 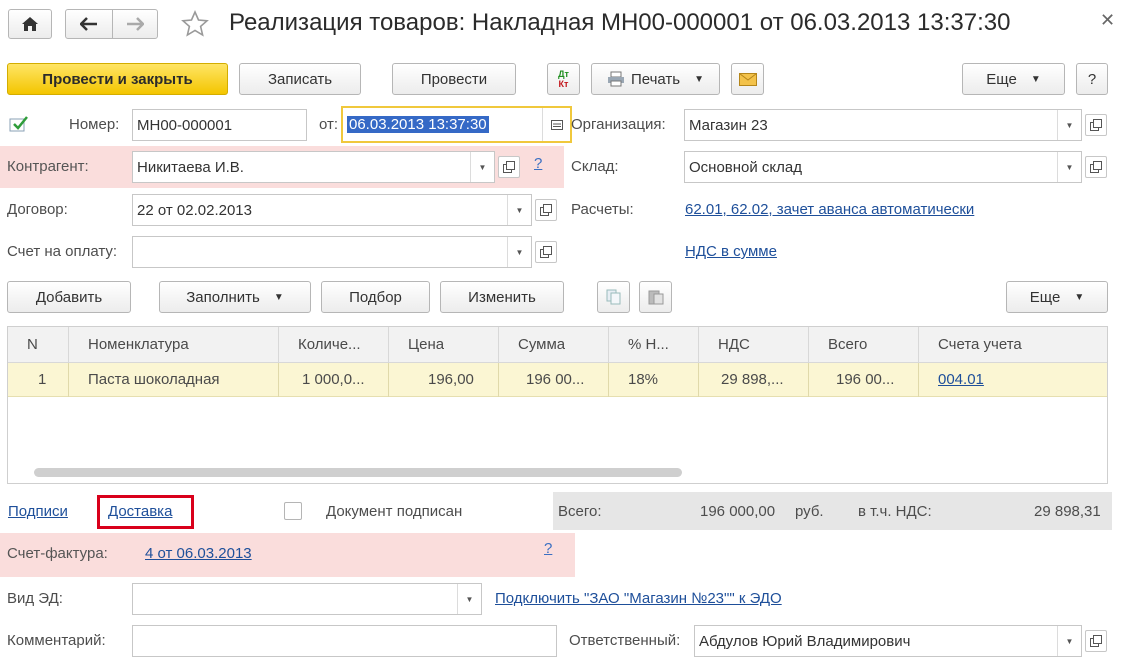 What do you see at coordinates (538, 163) in the screenshot?
I see `contractor-help-icon: ?` at bounding box center [538, 163].